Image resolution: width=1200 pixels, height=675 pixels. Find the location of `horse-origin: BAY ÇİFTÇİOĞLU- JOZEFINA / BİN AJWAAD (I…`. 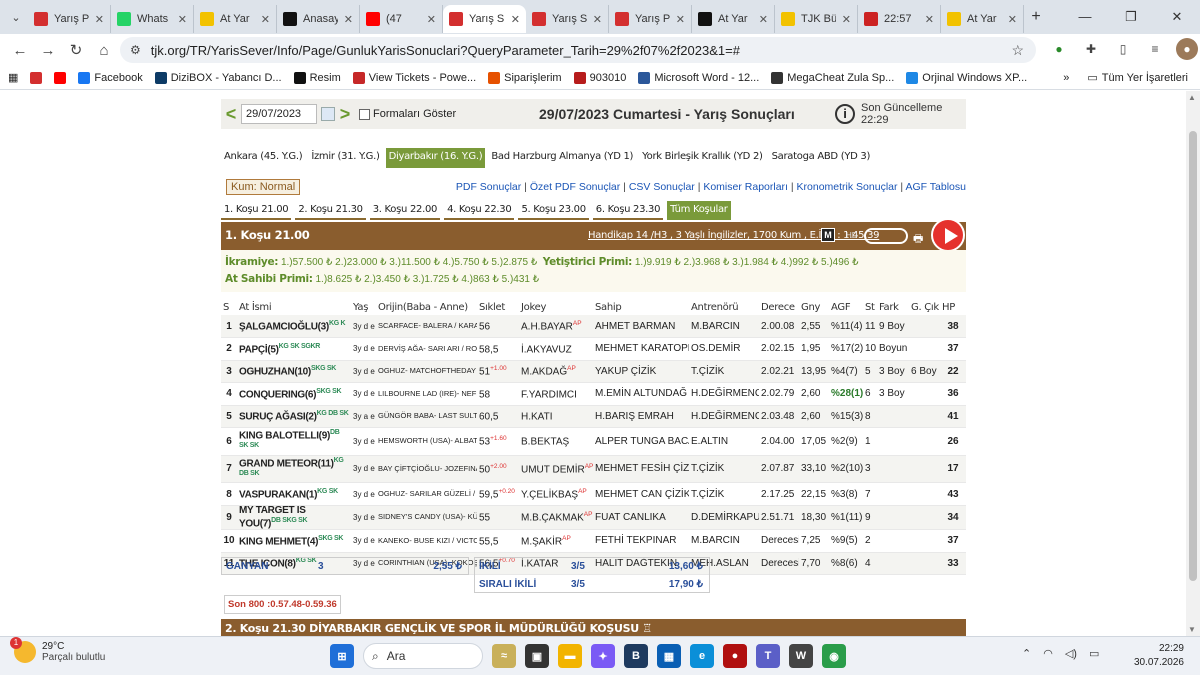

horse-origin: BAY ÇİFTÇİOĞLU- JOZEFINA / BİN AJWAAD (I… is located at coordinates (426, 469).